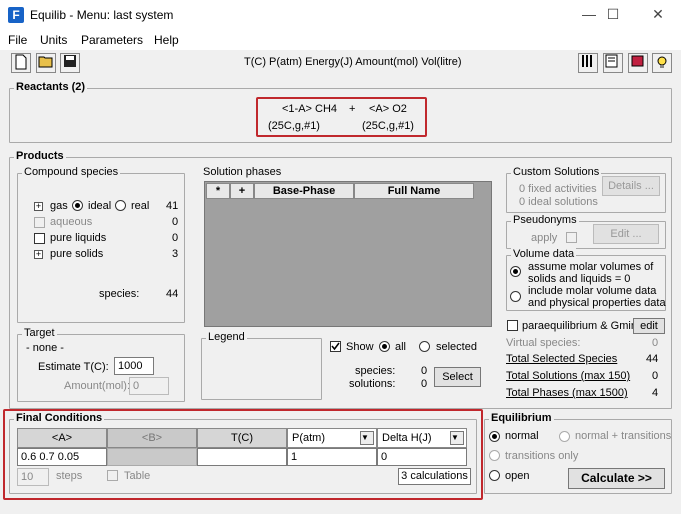 The image size is (681, 514). What do you see at coordinates (340, 40) in the screenshot?
I see `menu-bar: File Units Parameters Help` at bounding box center [340, 40].